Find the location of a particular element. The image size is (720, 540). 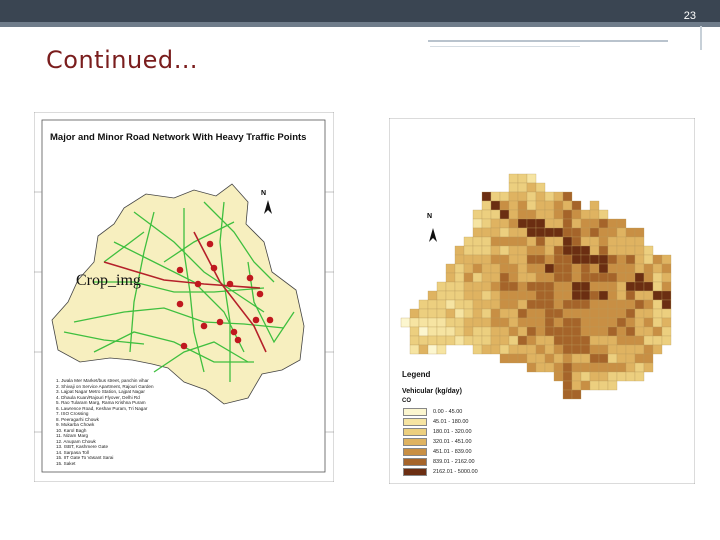

class-swatch is located at coordinates (415, 411).